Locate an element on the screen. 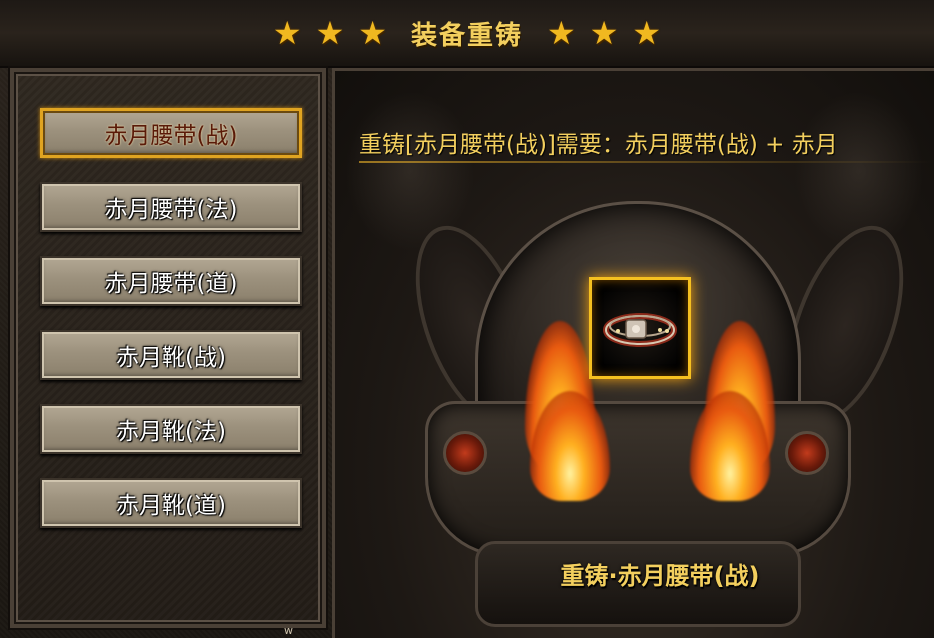 Image resolution: width=934 pixels, height=638 pixels. reforge-button: 重铸·赤月腰带(战) is located at coordinates (660, 573).